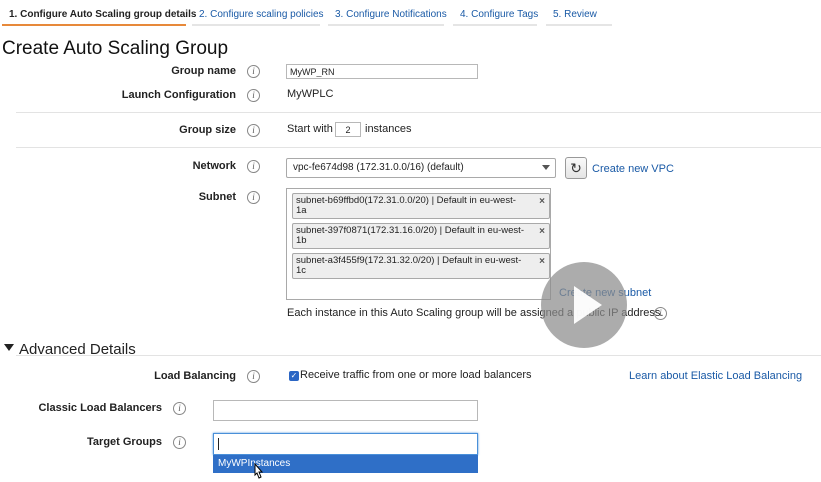  I want to click on subnet-chip-line2: 1a, so click(301, 210).